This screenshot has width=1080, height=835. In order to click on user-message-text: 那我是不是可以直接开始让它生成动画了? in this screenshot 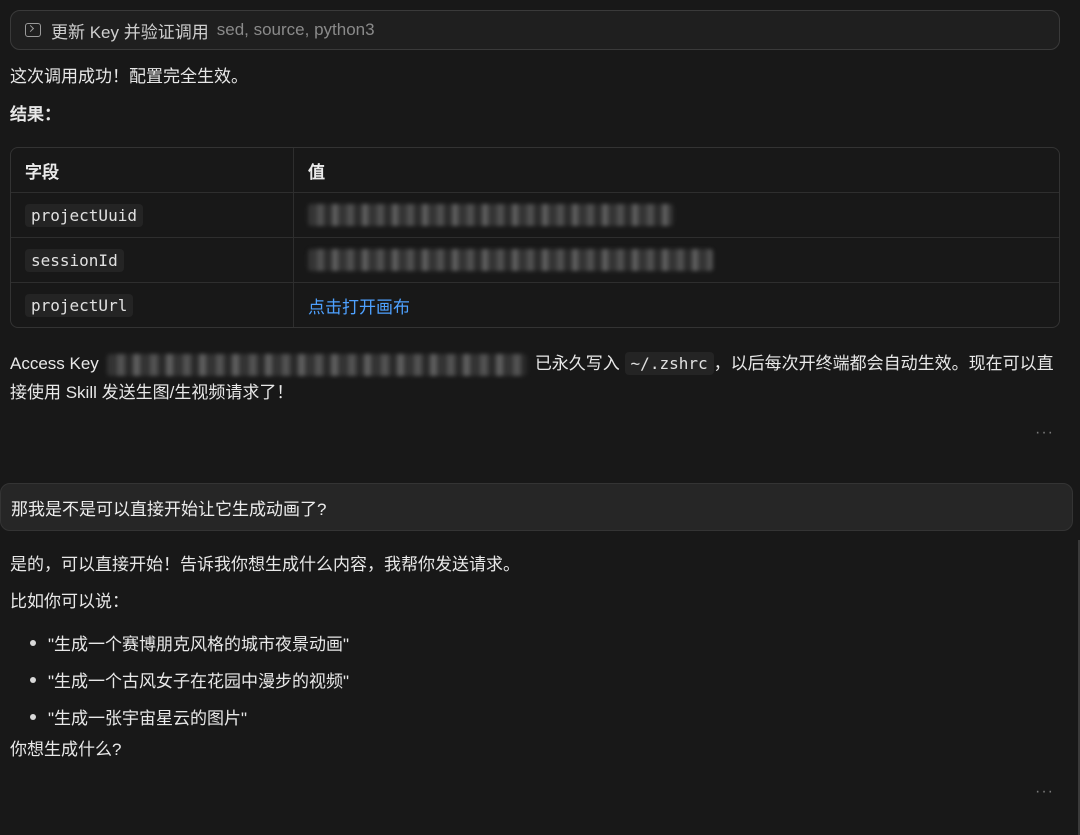, I will do `click(169, 509)`.